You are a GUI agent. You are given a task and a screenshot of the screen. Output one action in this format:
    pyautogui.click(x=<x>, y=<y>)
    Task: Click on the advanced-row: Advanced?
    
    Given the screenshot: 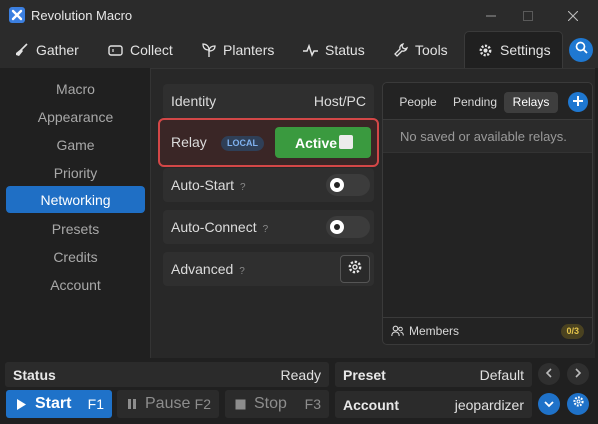 What is the action you would take?
    pyautogui.click(x=268, y=269)
    